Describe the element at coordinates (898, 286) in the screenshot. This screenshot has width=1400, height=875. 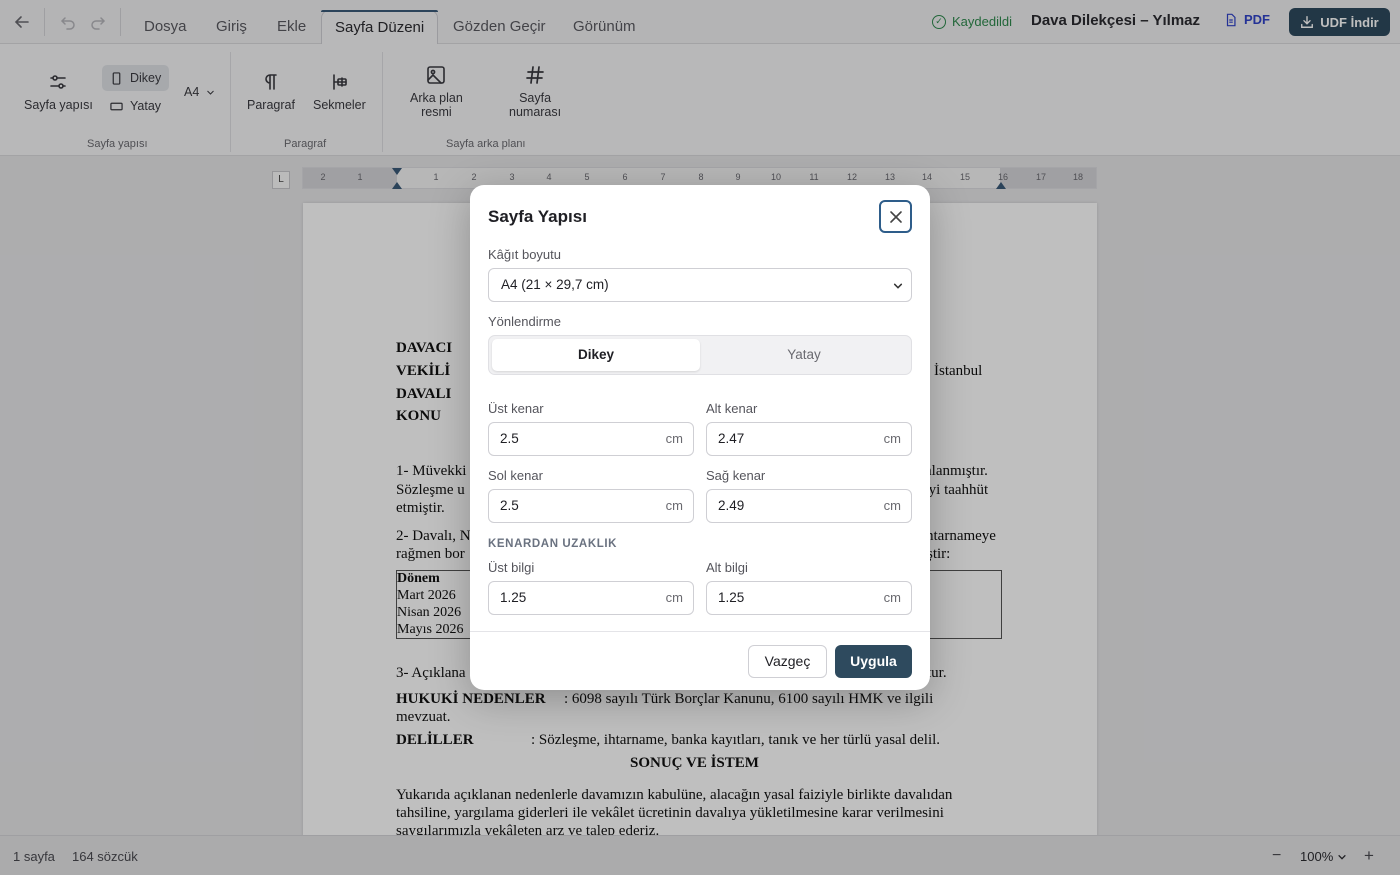
I see `chevron-down-icon` at that location.